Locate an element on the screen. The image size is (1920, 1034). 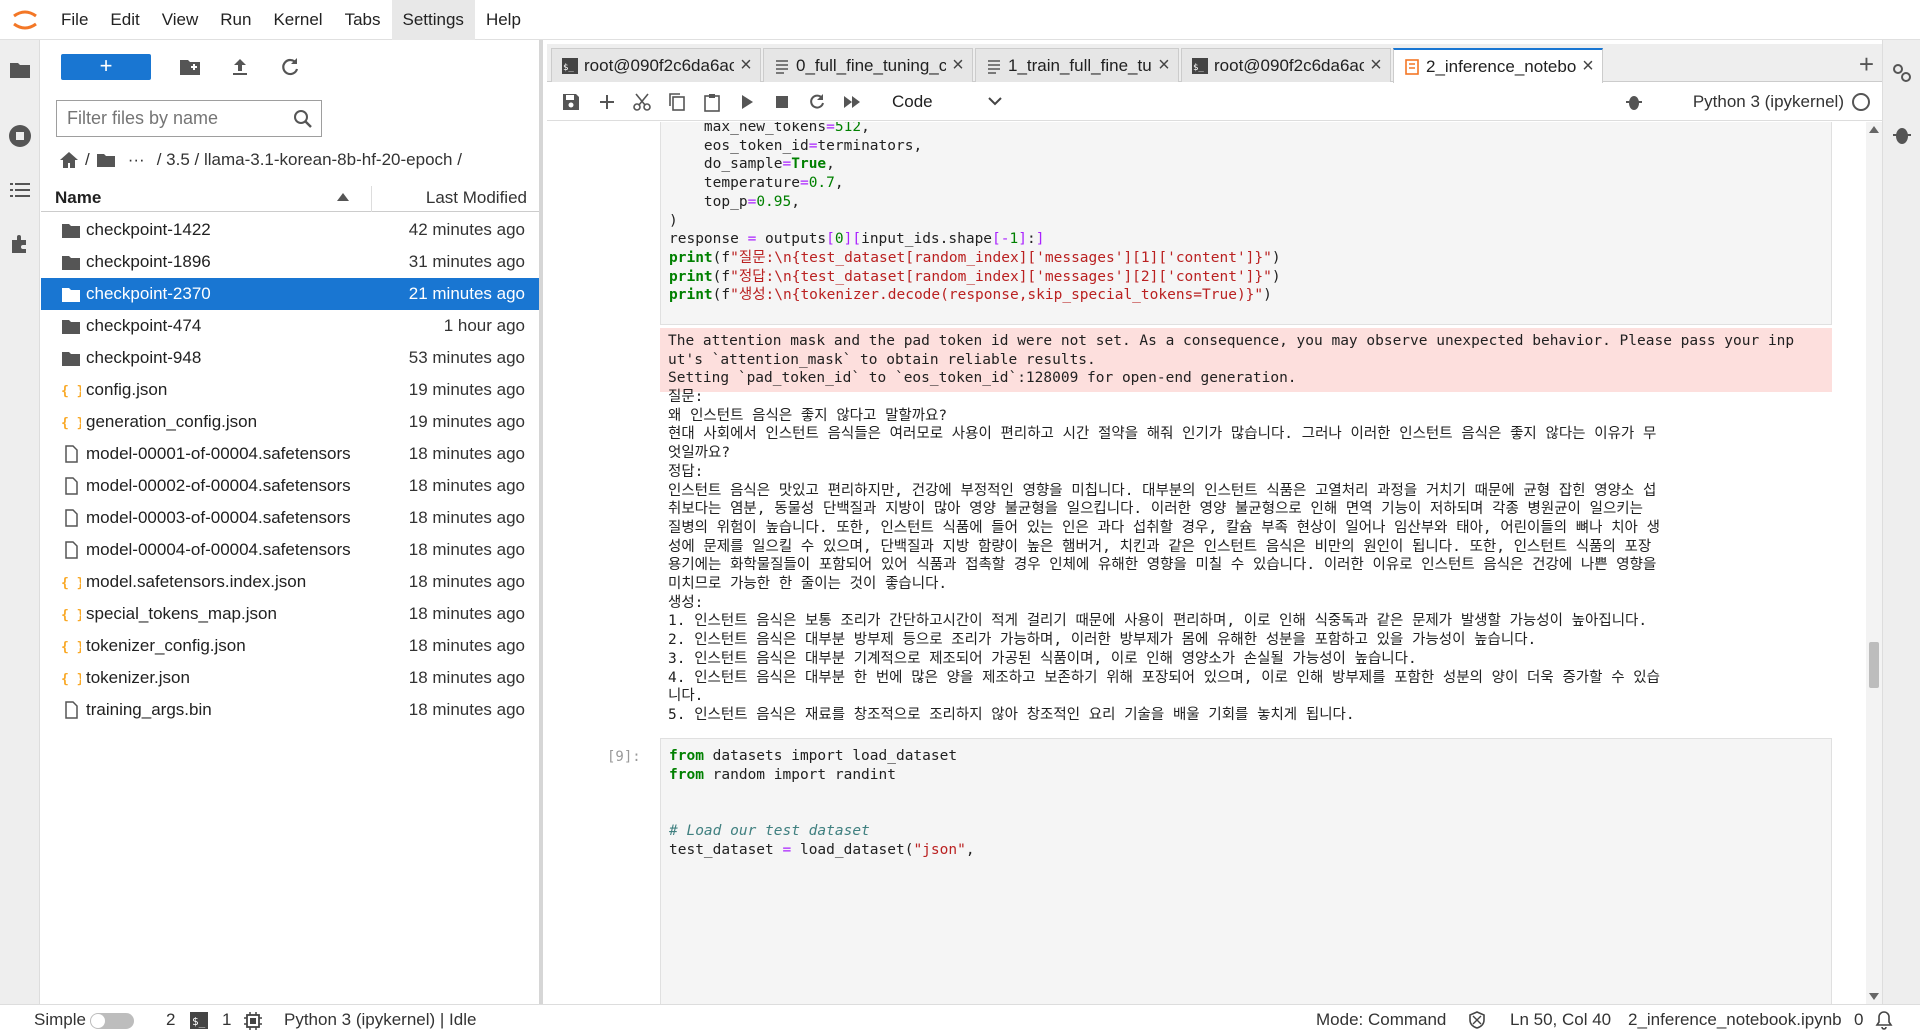
menu-settings: Settings is located at coordinates (433, 20).